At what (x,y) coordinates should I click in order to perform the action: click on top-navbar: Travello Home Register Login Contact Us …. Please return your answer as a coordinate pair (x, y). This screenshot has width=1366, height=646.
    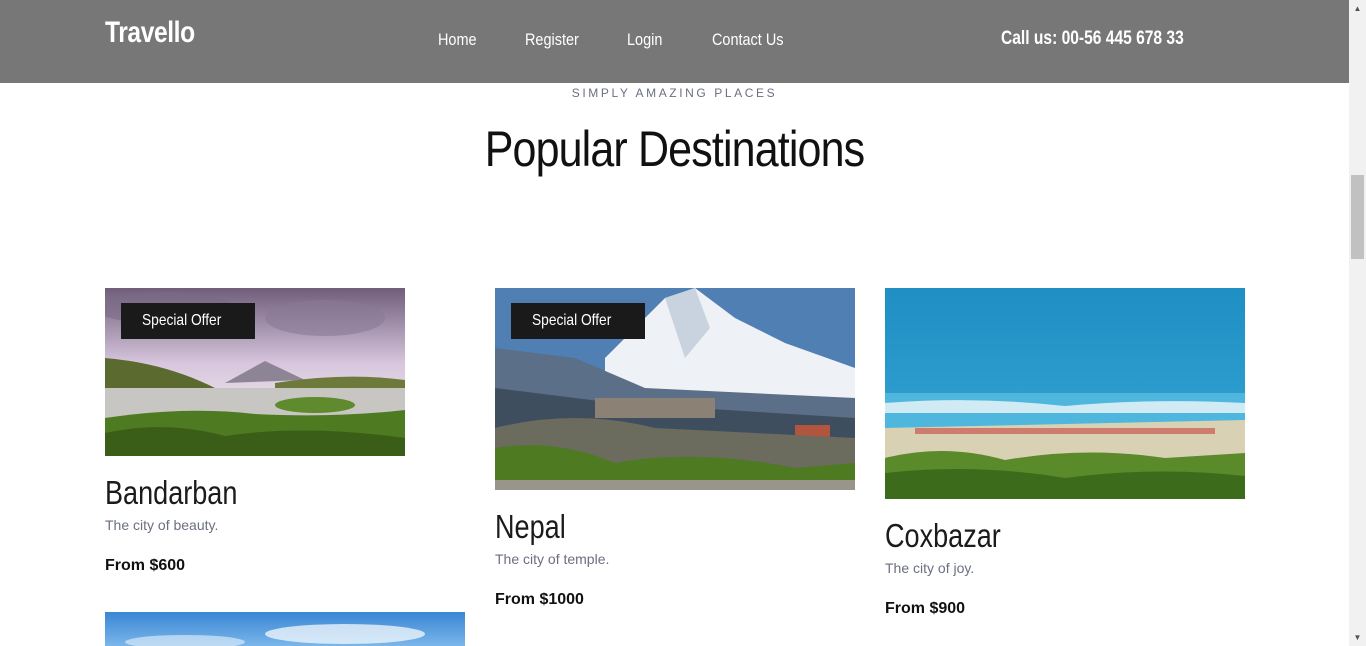
    Looking at the image, I should click on (674, 41).